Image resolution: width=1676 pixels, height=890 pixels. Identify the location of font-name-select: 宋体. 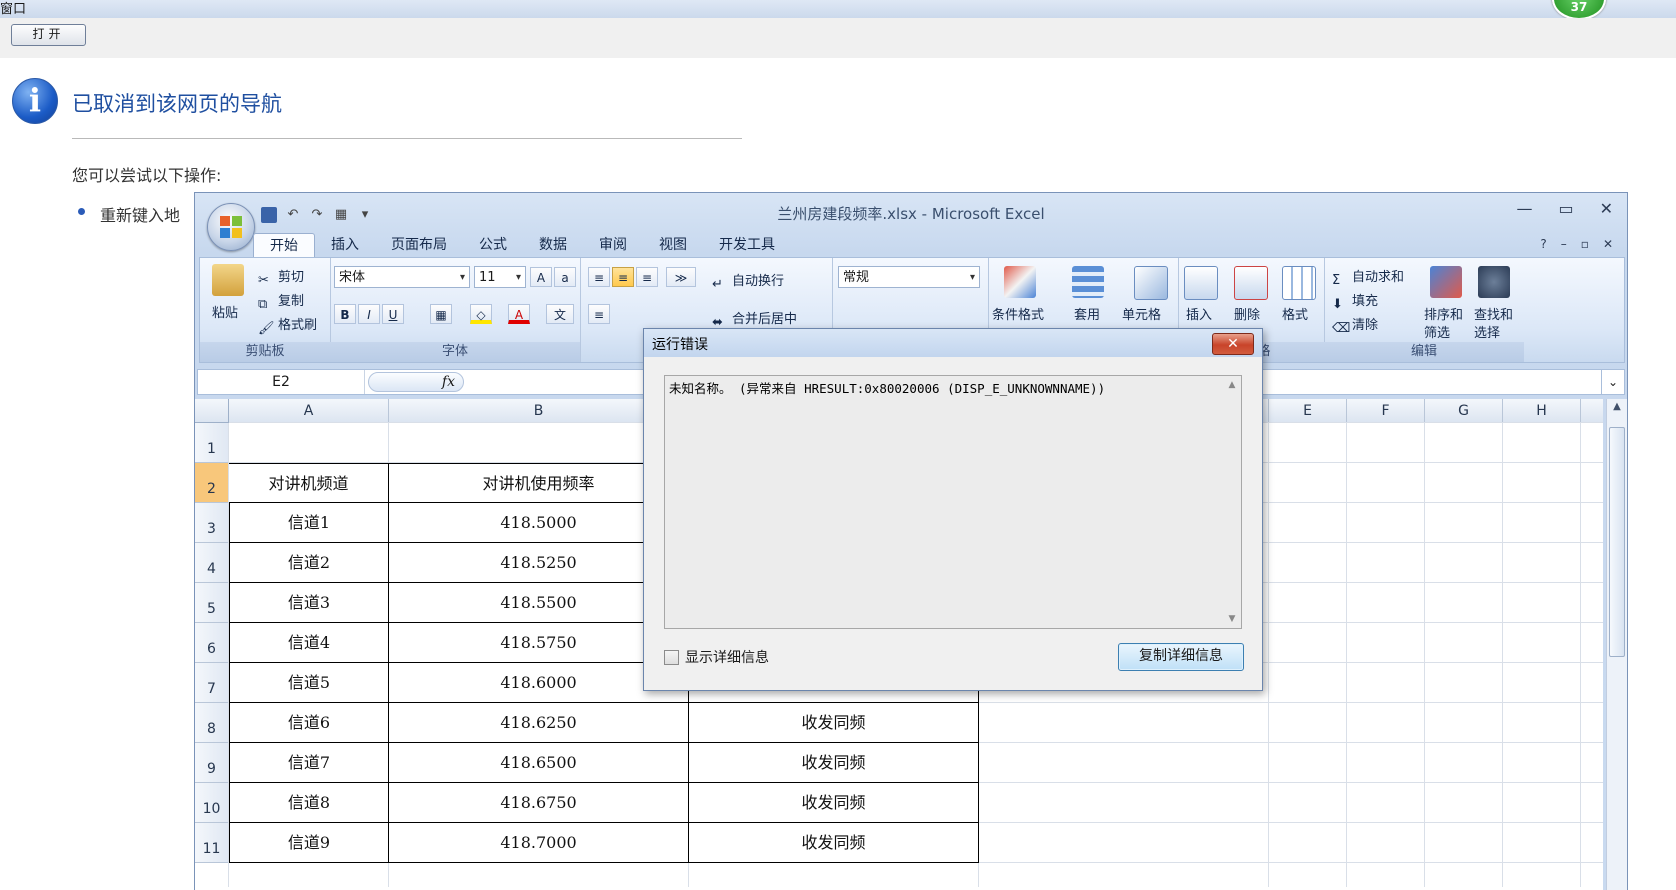
(402, 277).